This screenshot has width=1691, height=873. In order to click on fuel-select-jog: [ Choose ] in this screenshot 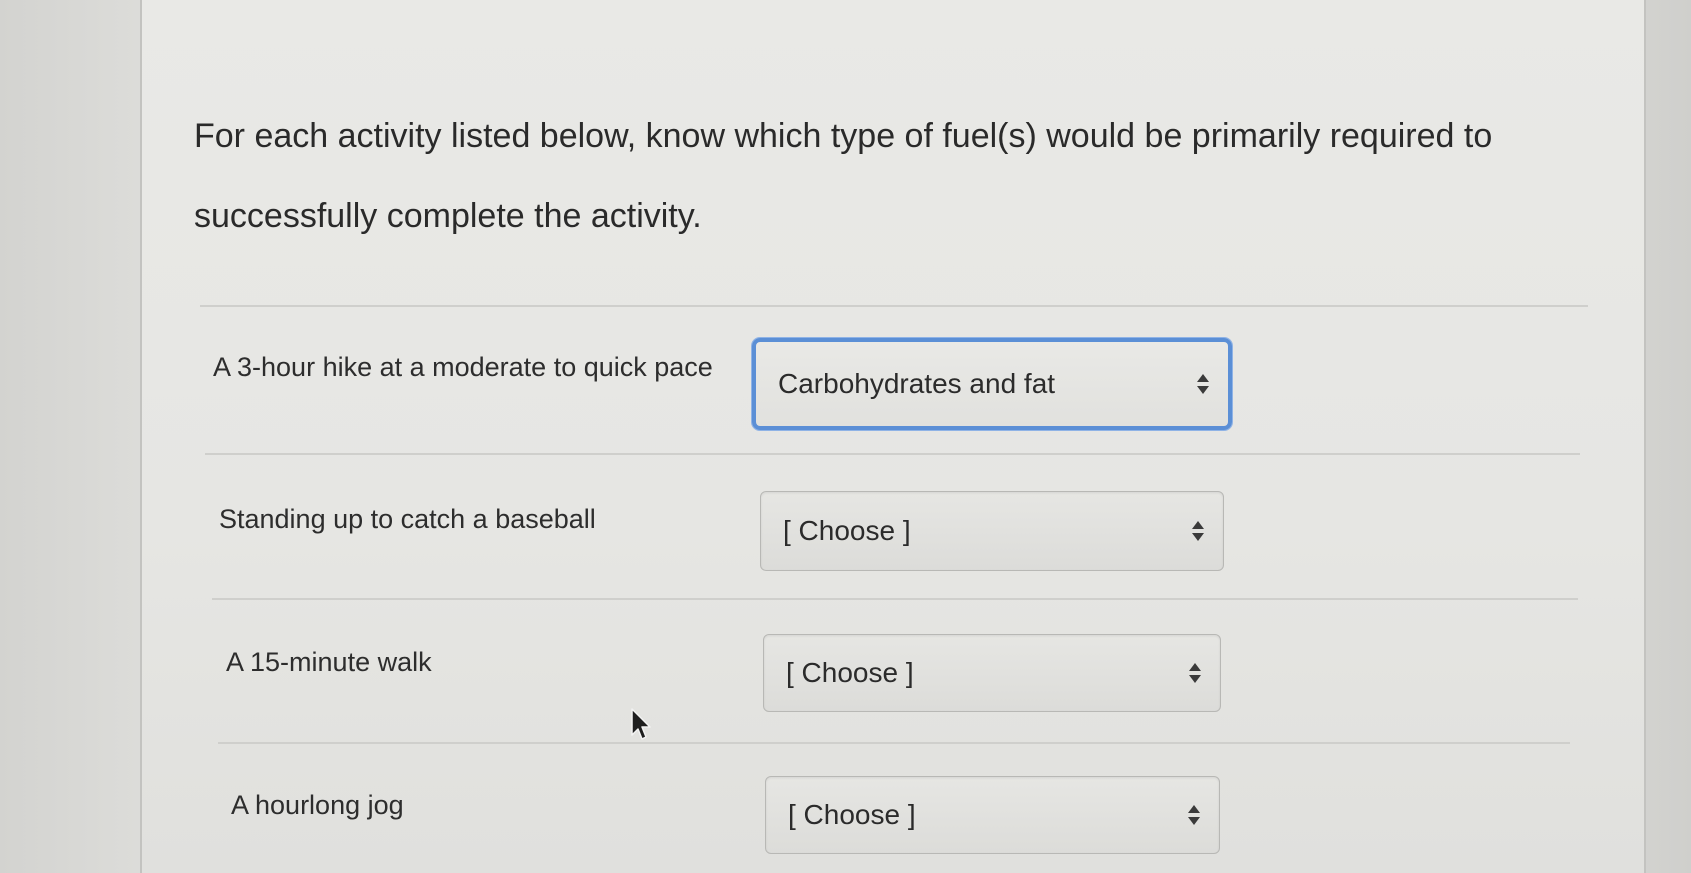, I will do `click(992, 815)`.